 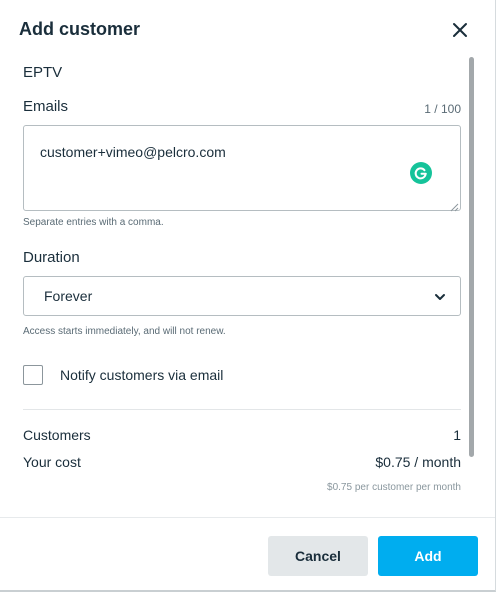 I want to click on notify-checkbox, so click(x=33, y=375).